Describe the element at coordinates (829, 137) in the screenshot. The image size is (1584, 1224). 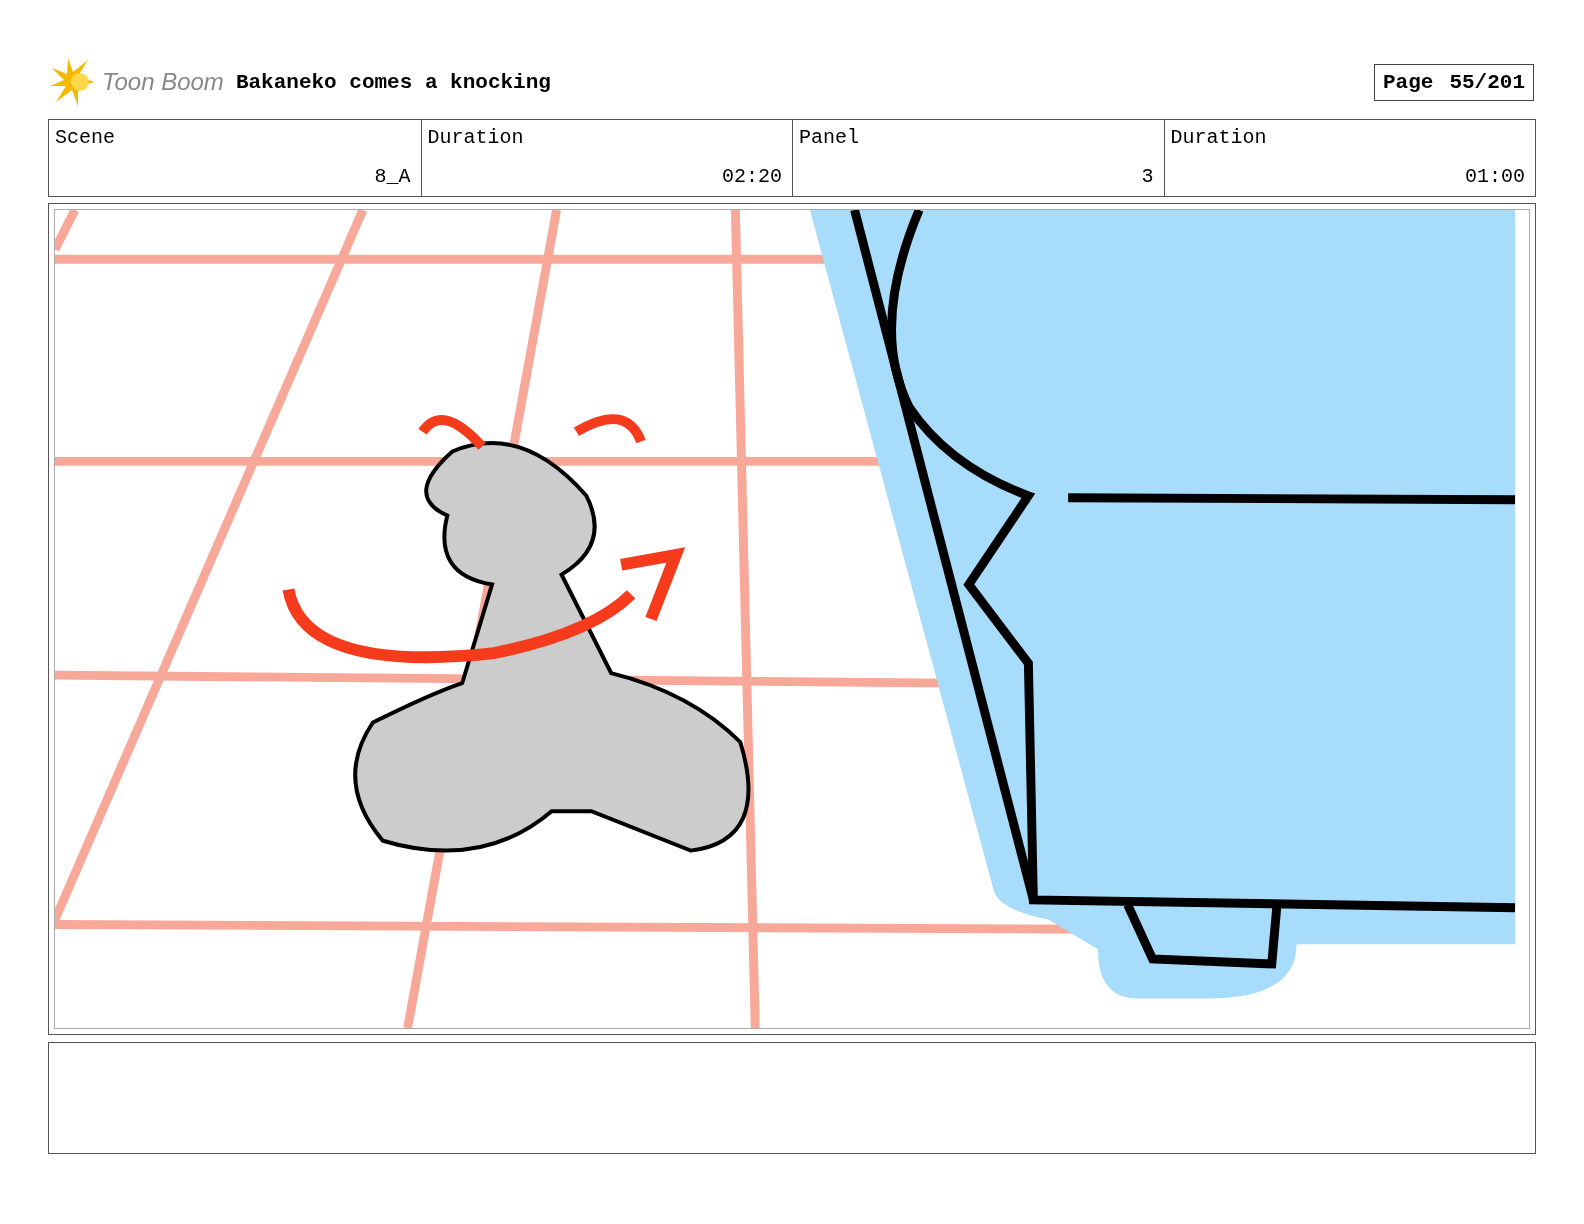
I see `column-header: Panel` at that location.